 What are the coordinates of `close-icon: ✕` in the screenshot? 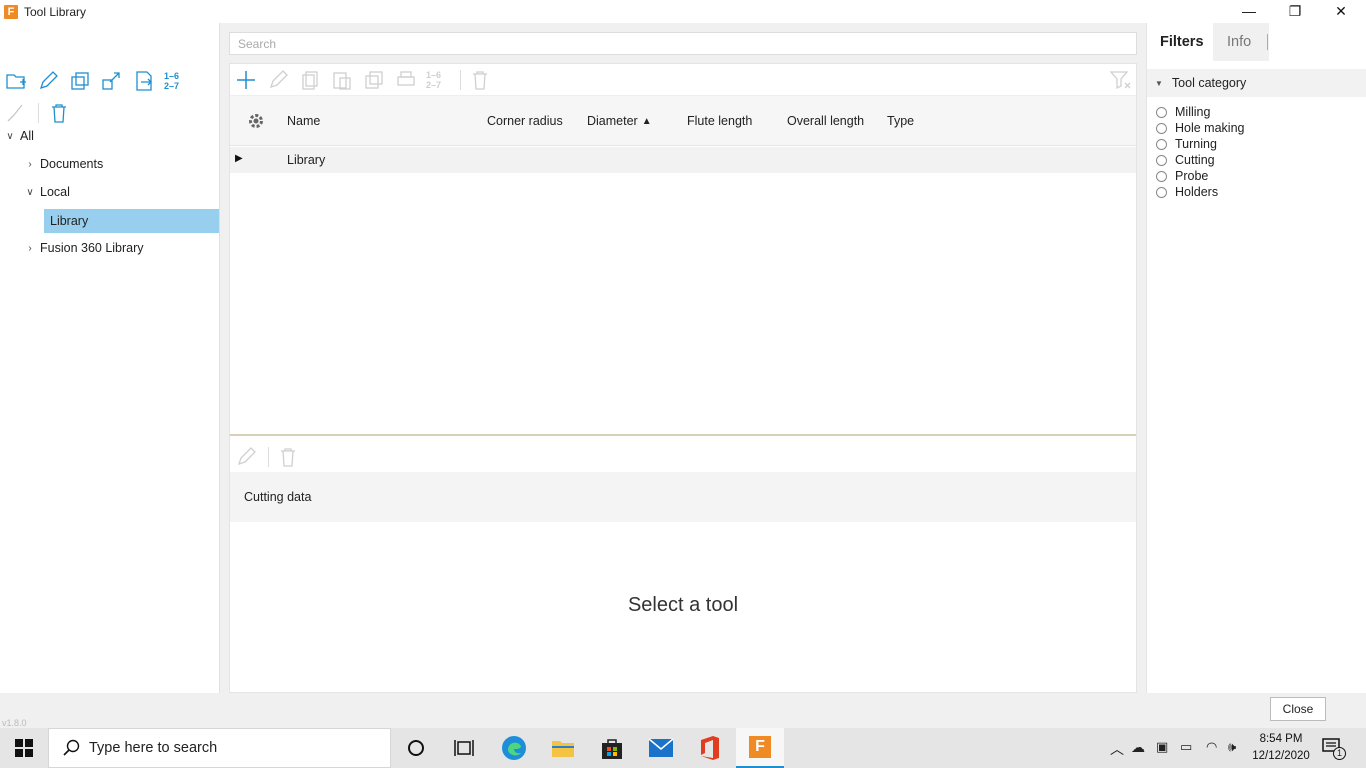 It's located at (1341, 10).